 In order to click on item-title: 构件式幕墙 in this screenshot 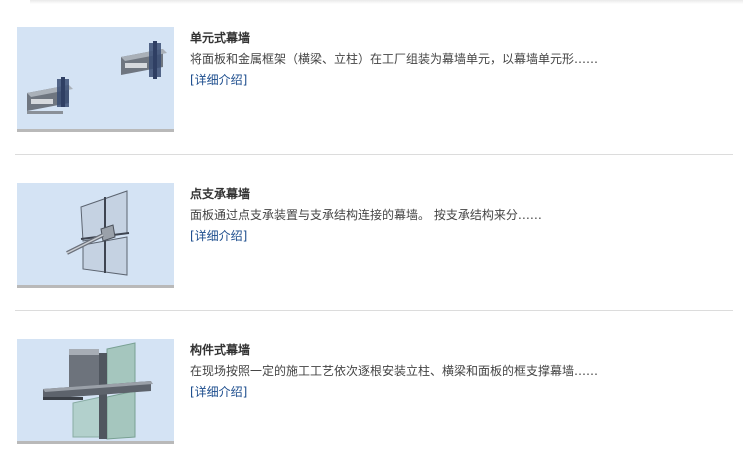, I will do `click(220, 350)`.